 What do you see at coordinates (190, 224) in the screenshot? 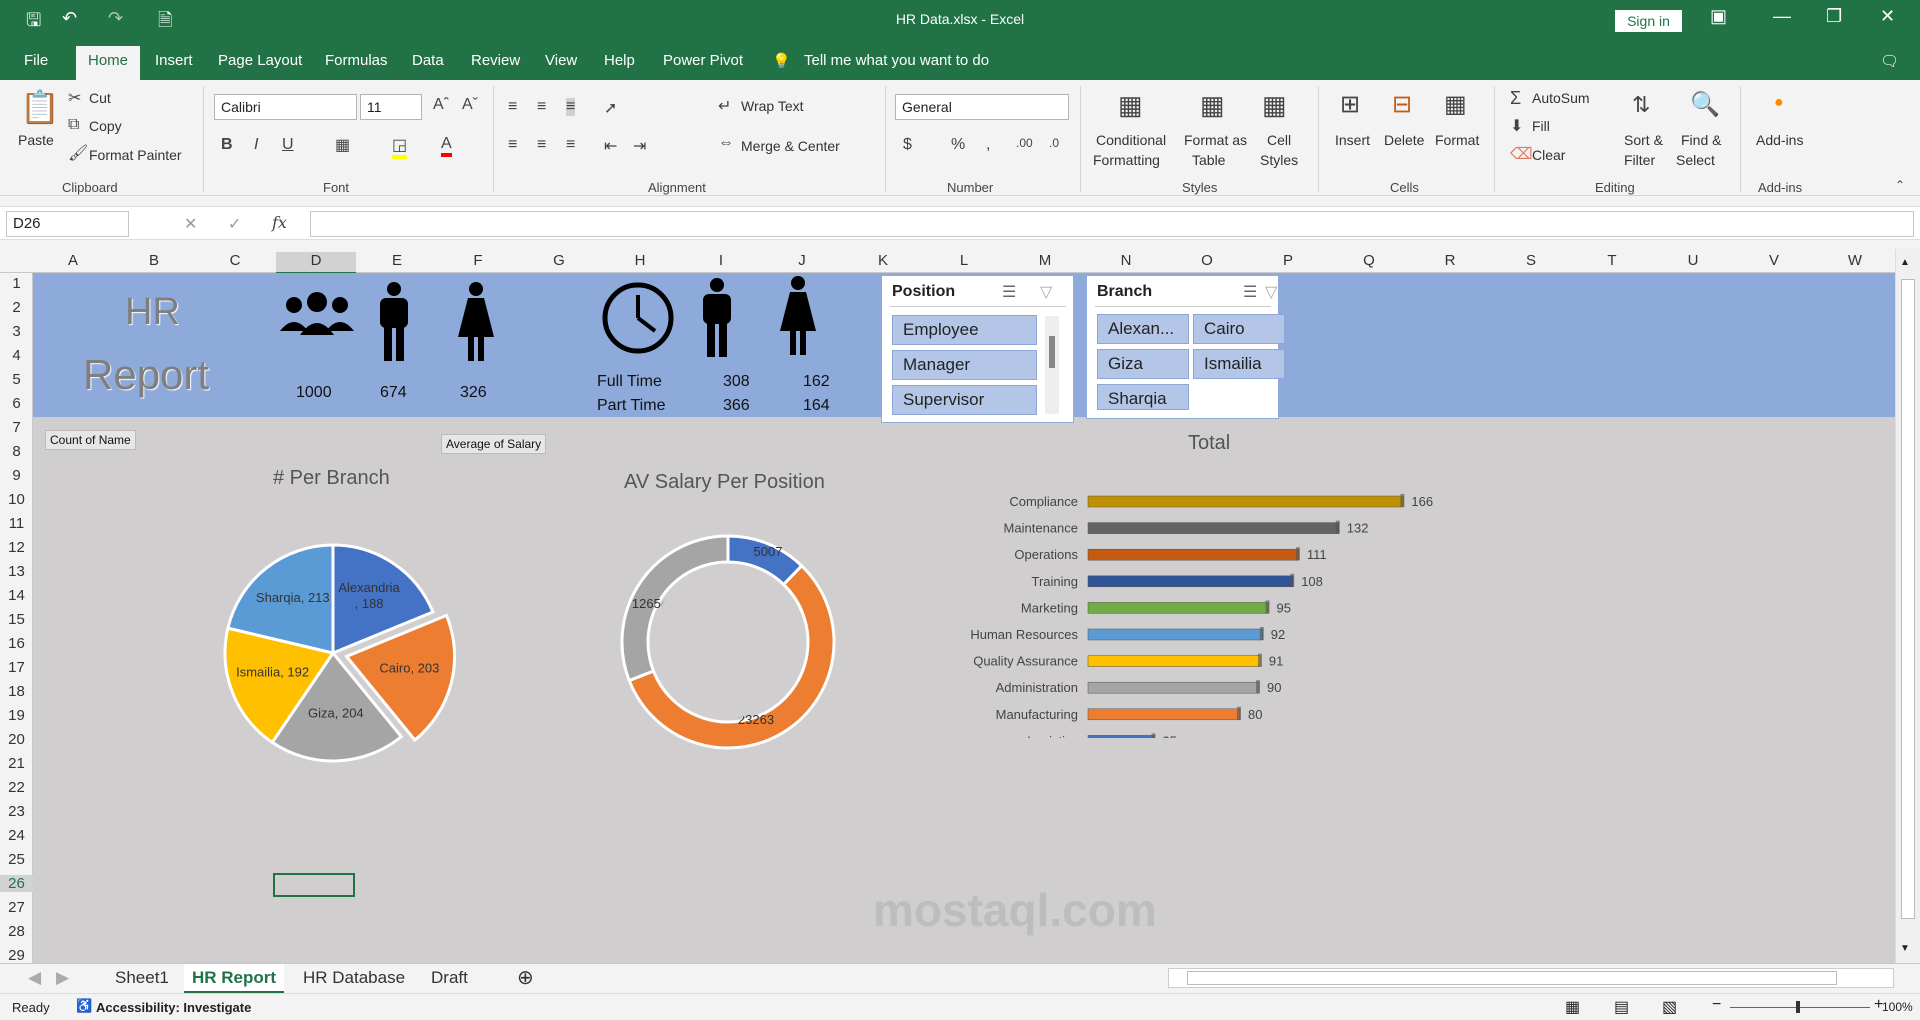
I see `cancel-formula-icon: ✕` at bounding box center [190, 224].